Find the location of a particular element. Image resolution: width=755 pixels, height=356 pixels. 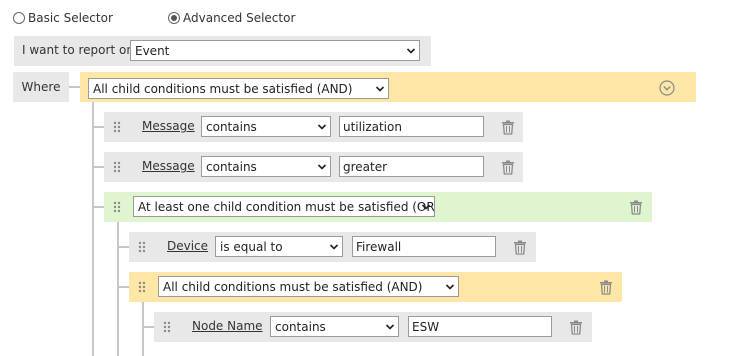

report-on-value: Event is located at coordinates (152, 50).